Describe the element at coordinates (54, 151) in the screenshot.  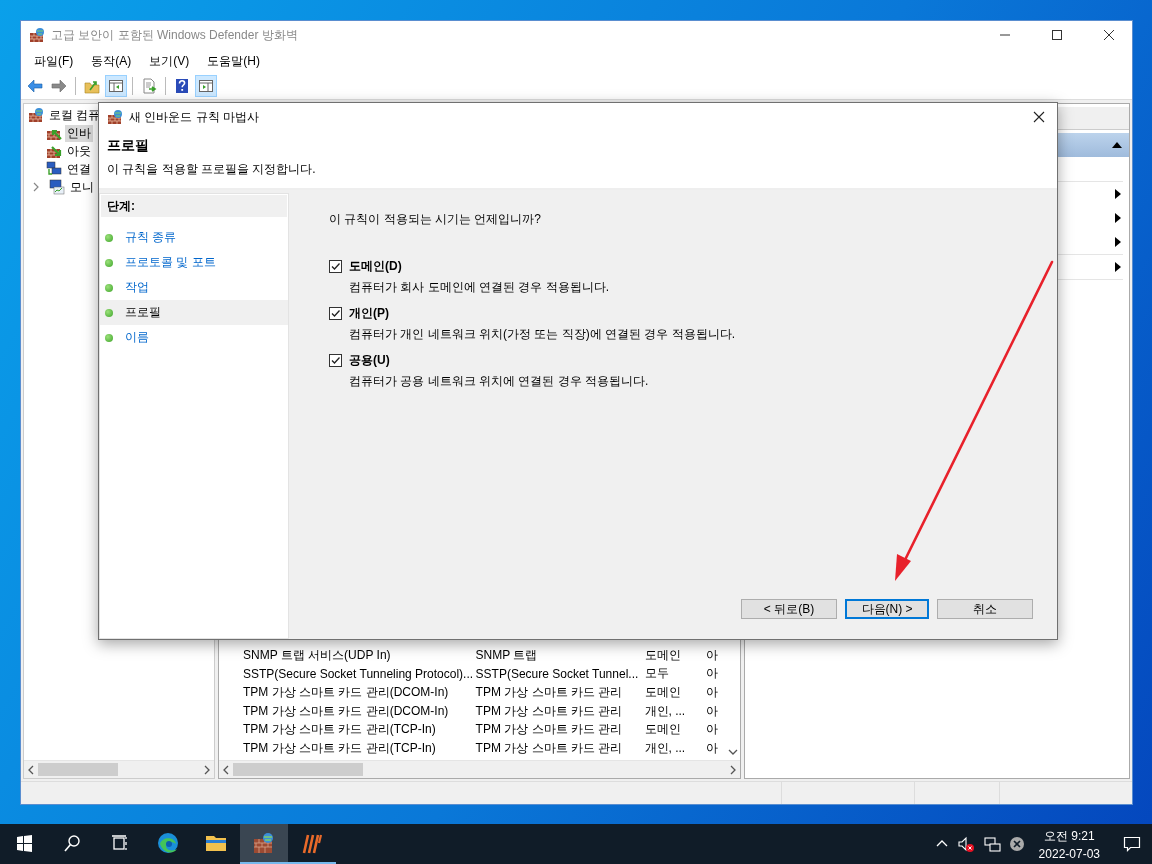
I see `wall-arrow-icon` at that location.